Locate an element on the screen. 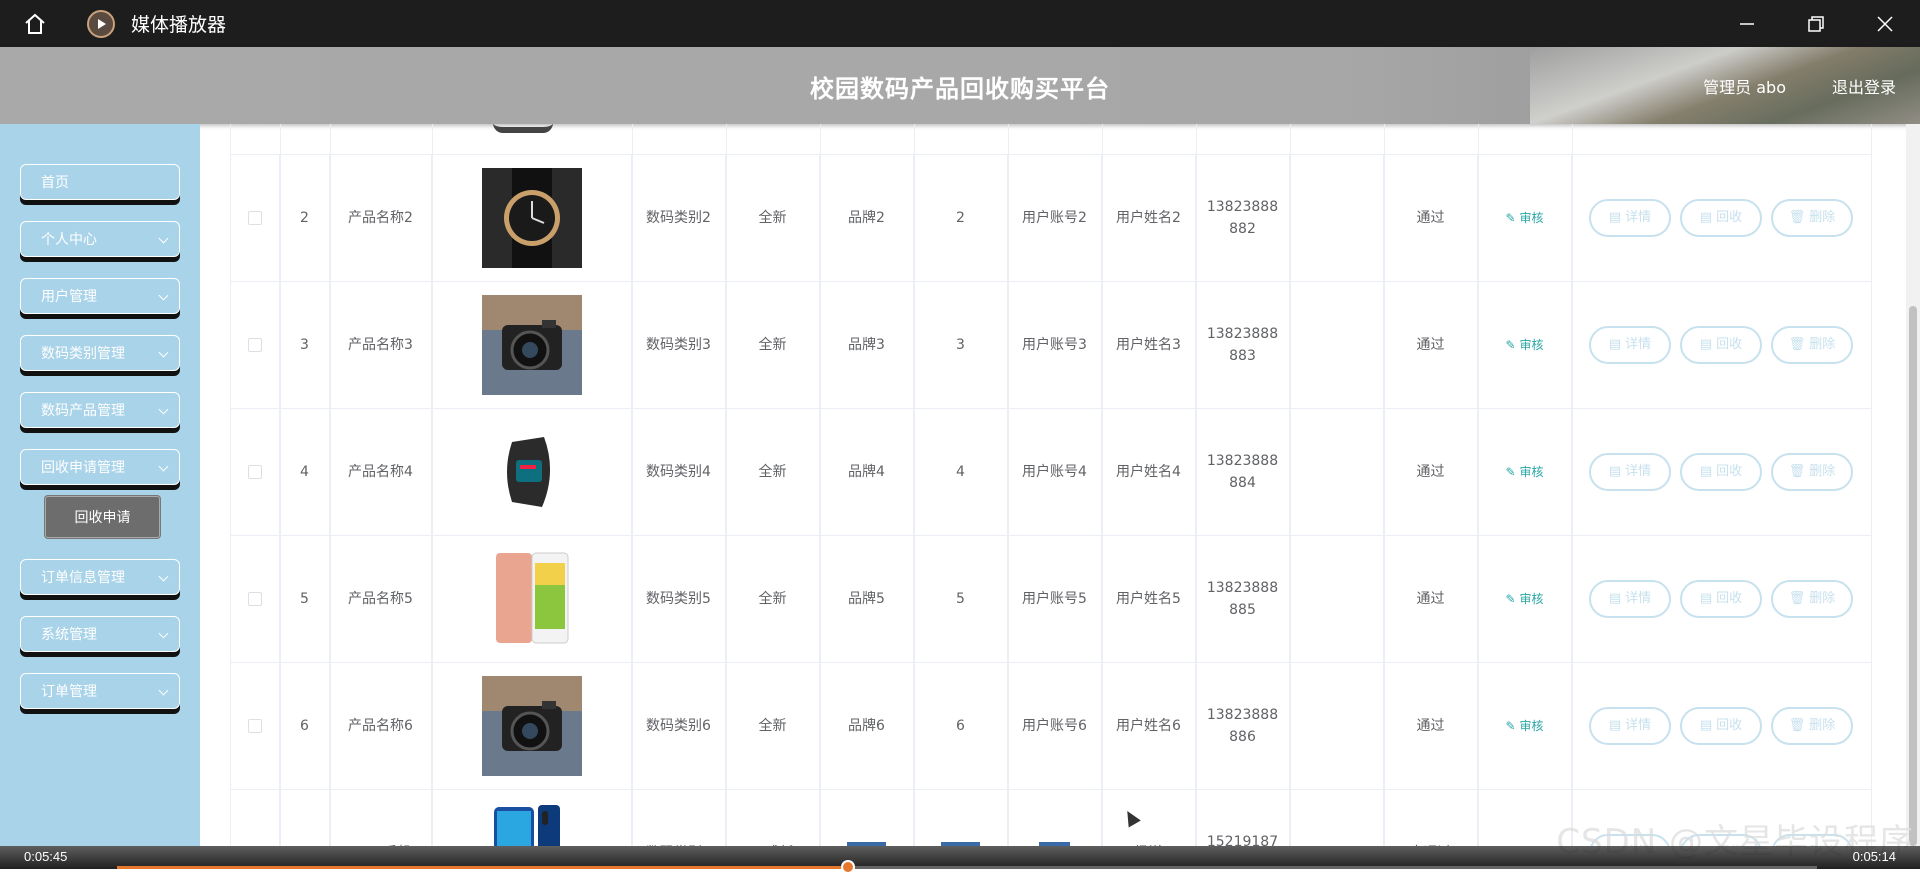 This screenshot has height=874, width=1920. phone: 13823888 886 is located at coordinates (1242, 726).